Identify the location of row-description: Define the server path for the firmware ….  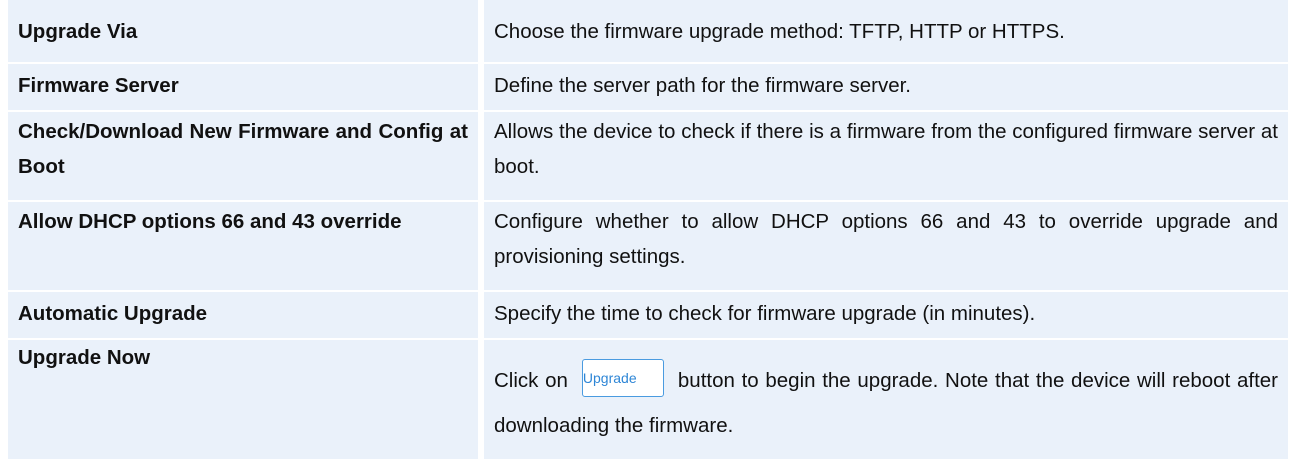
(703, 85).